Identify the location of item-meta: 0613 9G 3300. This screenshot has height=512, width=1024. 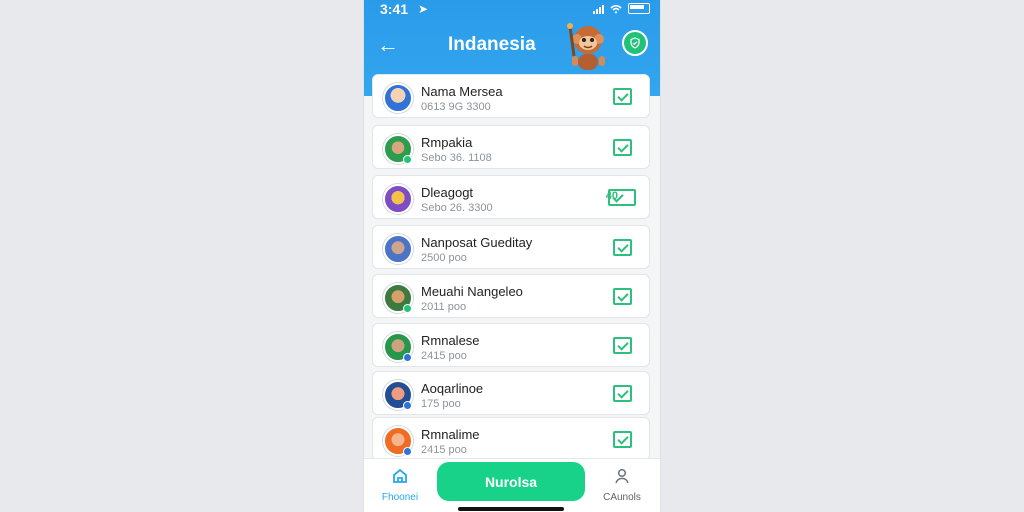
(456, 107).